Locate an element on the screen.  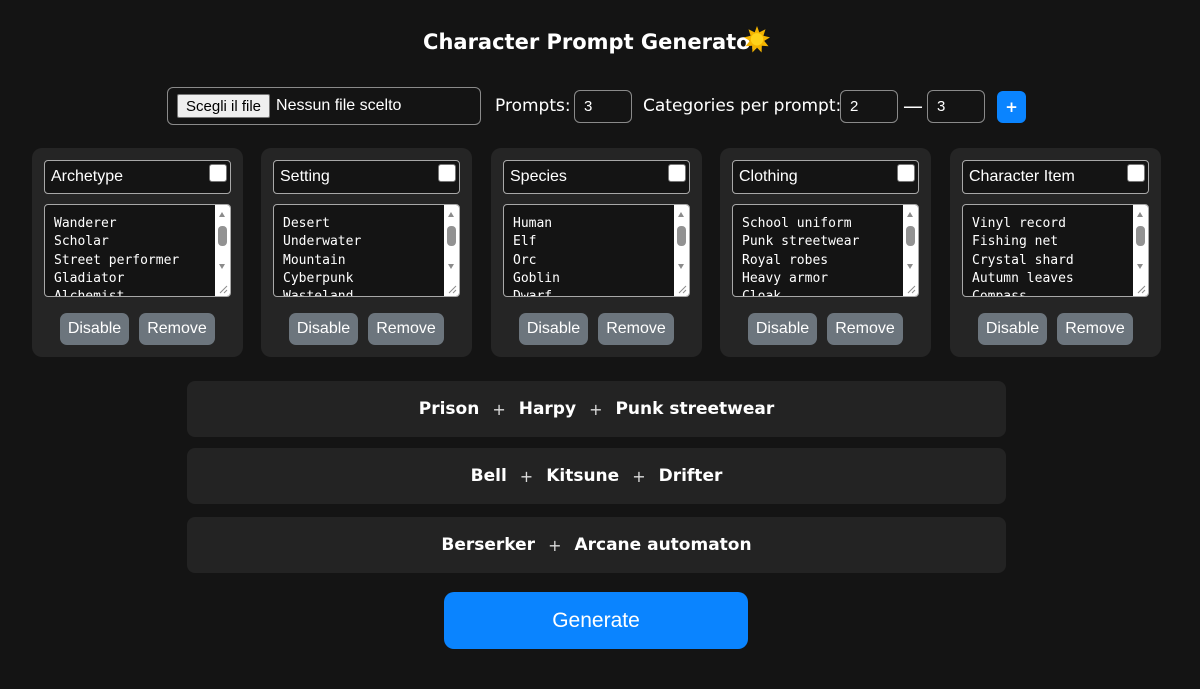
file-status: Nessun file scelto is located at coordinates (339, 105).